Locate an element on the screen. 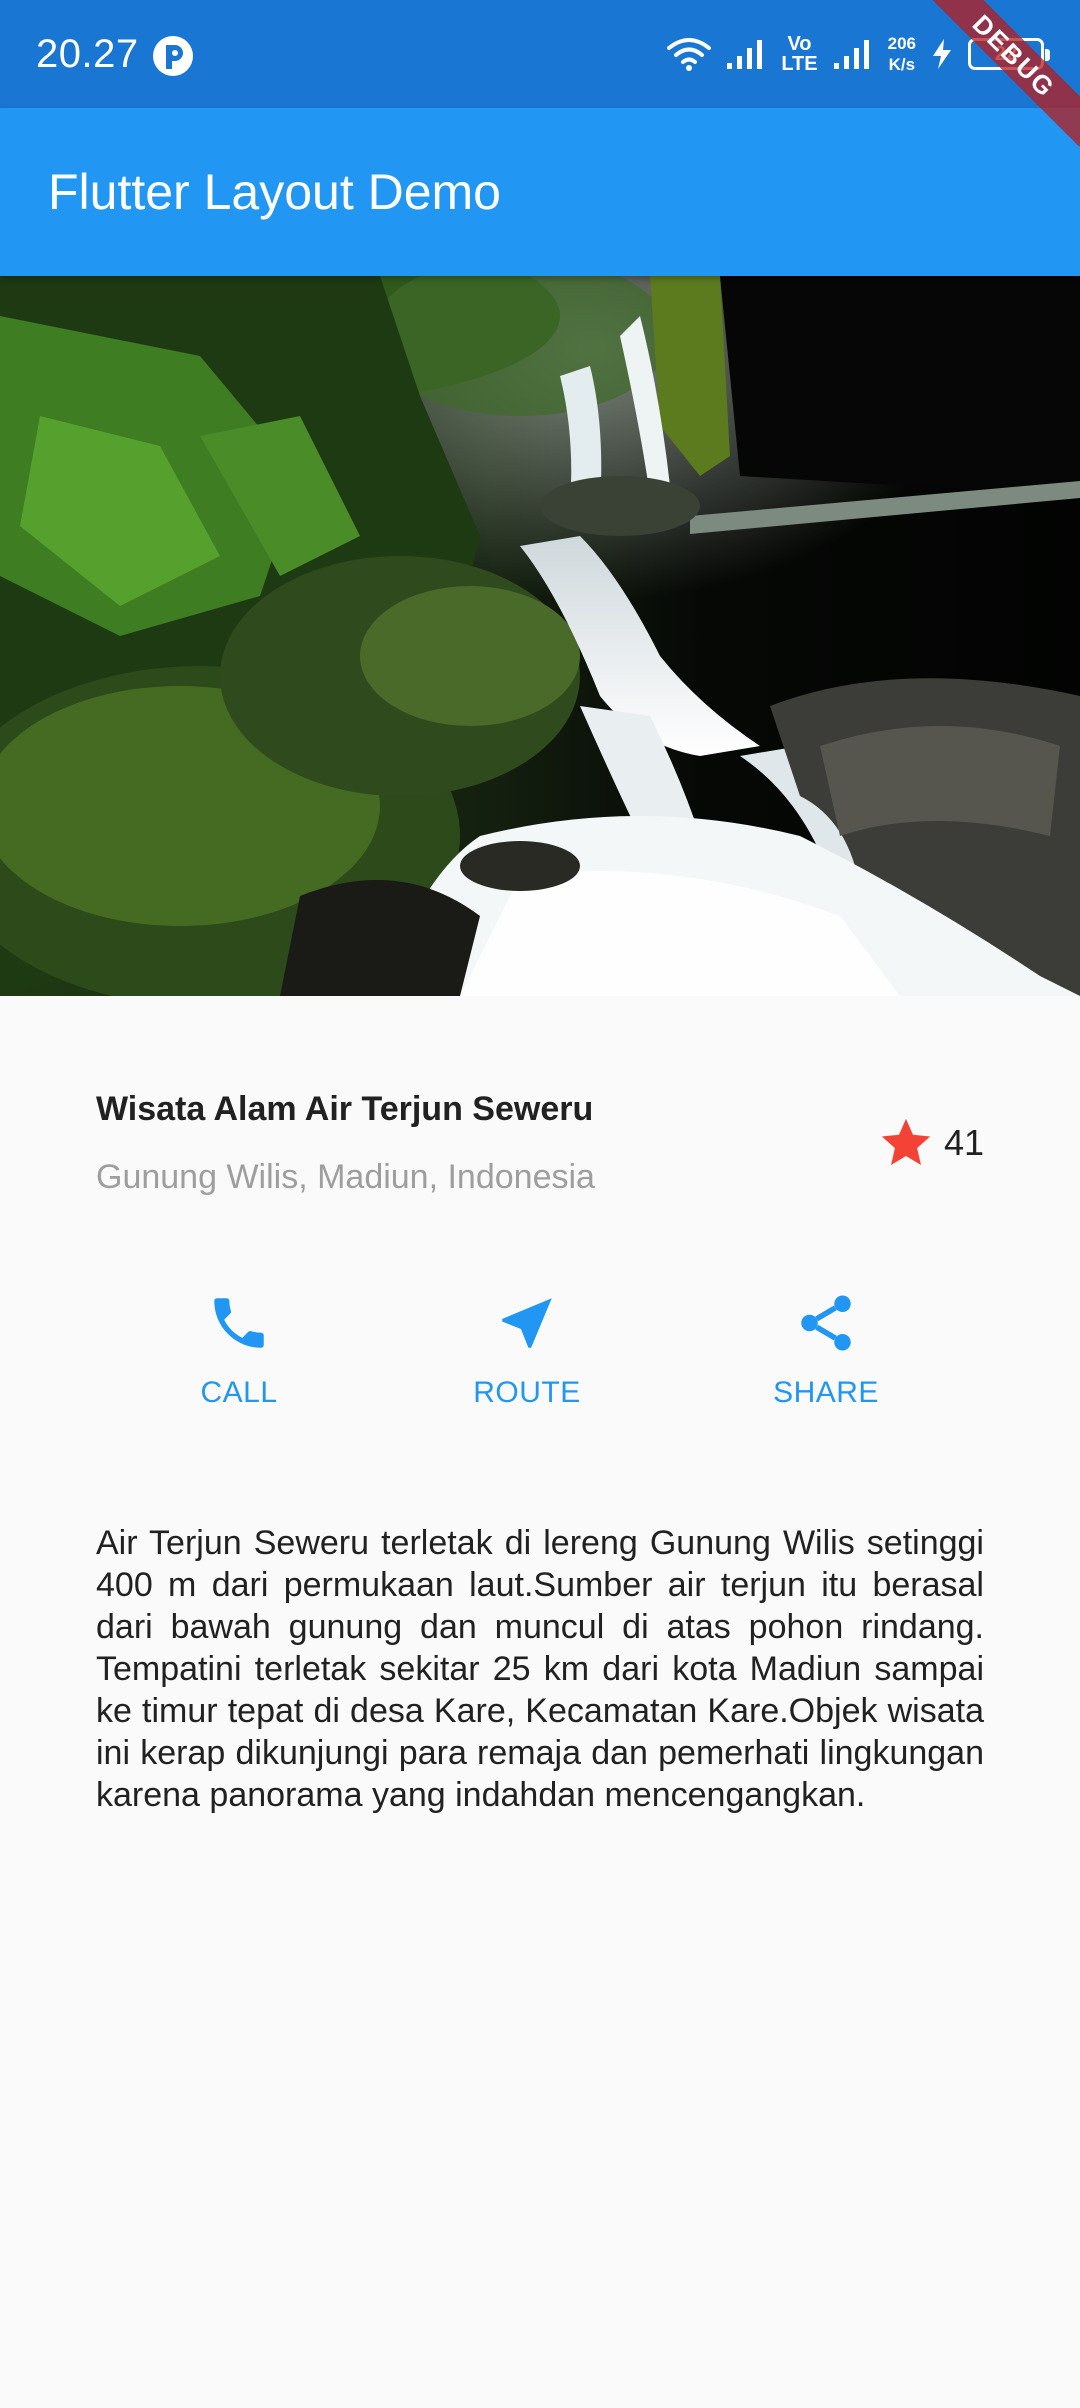 This screenshot has width=1080, height=2408. app-title: Flutter Layout Demo is located at coordinates (274, 192).